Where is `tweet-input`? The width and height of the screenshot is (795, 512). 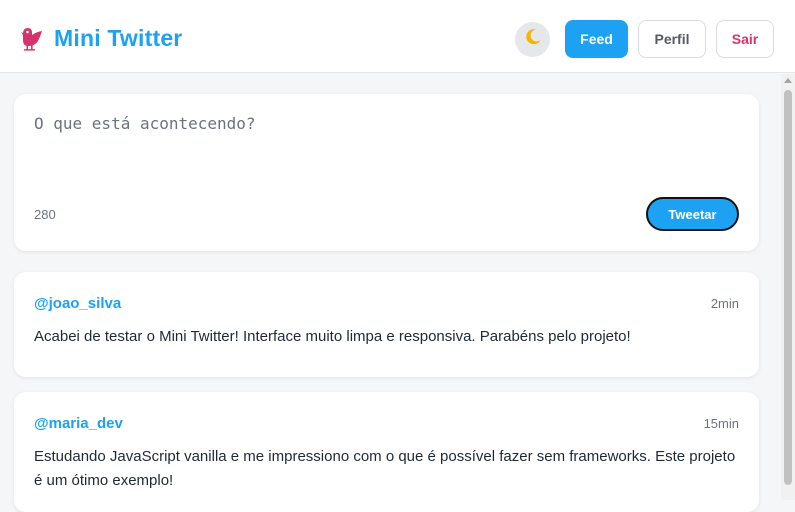 tweet-input is located at coordinates (384, 149).